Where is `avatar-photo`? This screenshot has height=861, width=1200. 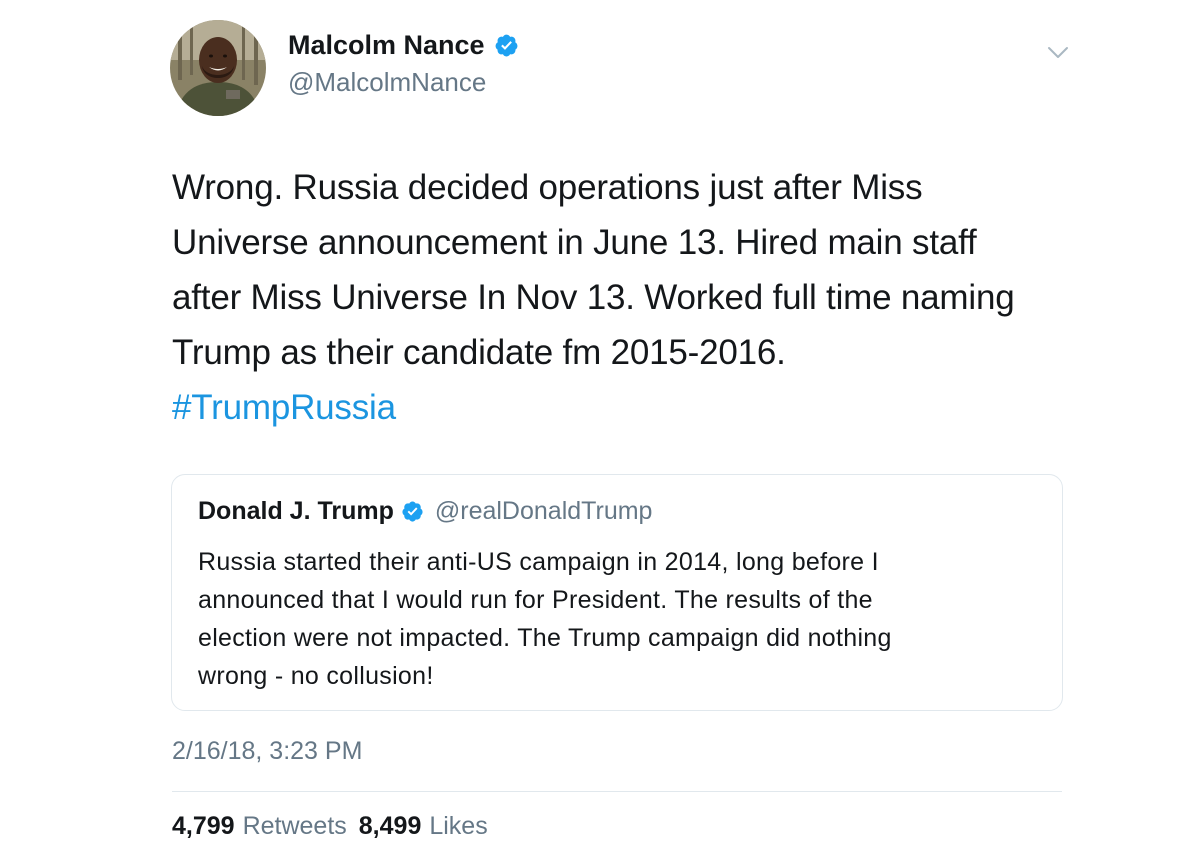
avatar-photo is located at coordinates (218, 68).